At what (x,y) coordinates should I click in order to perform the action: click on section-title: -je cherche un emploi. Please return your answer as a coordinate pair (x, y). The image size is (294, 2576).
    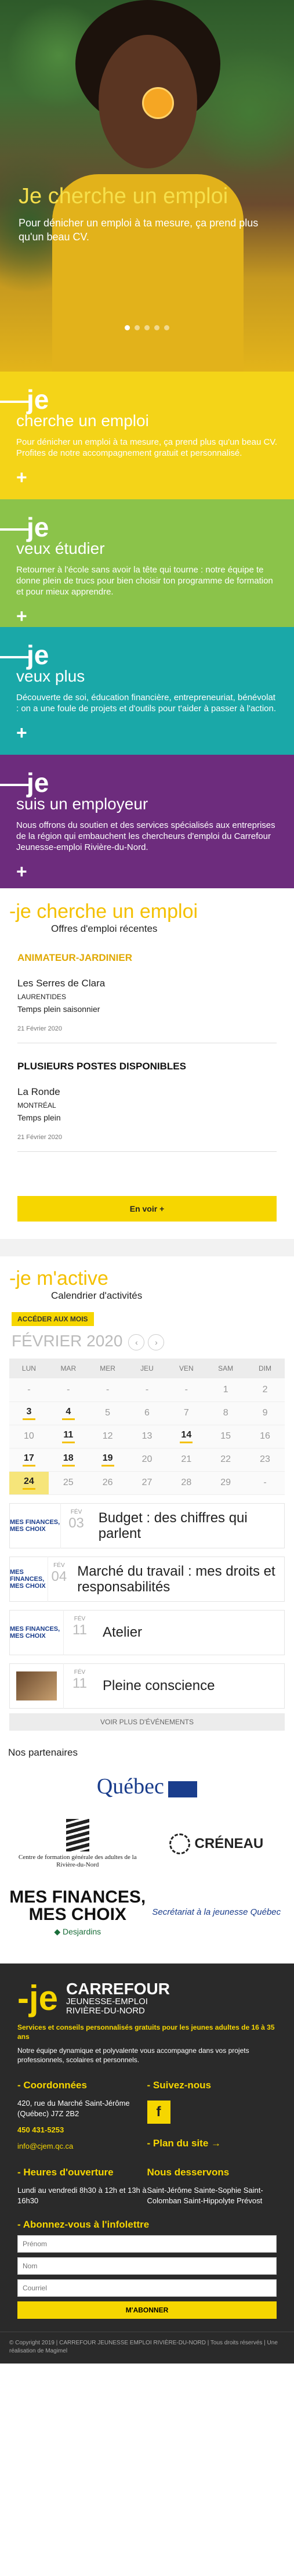
    Looking at the image, I should click on (103, 911).